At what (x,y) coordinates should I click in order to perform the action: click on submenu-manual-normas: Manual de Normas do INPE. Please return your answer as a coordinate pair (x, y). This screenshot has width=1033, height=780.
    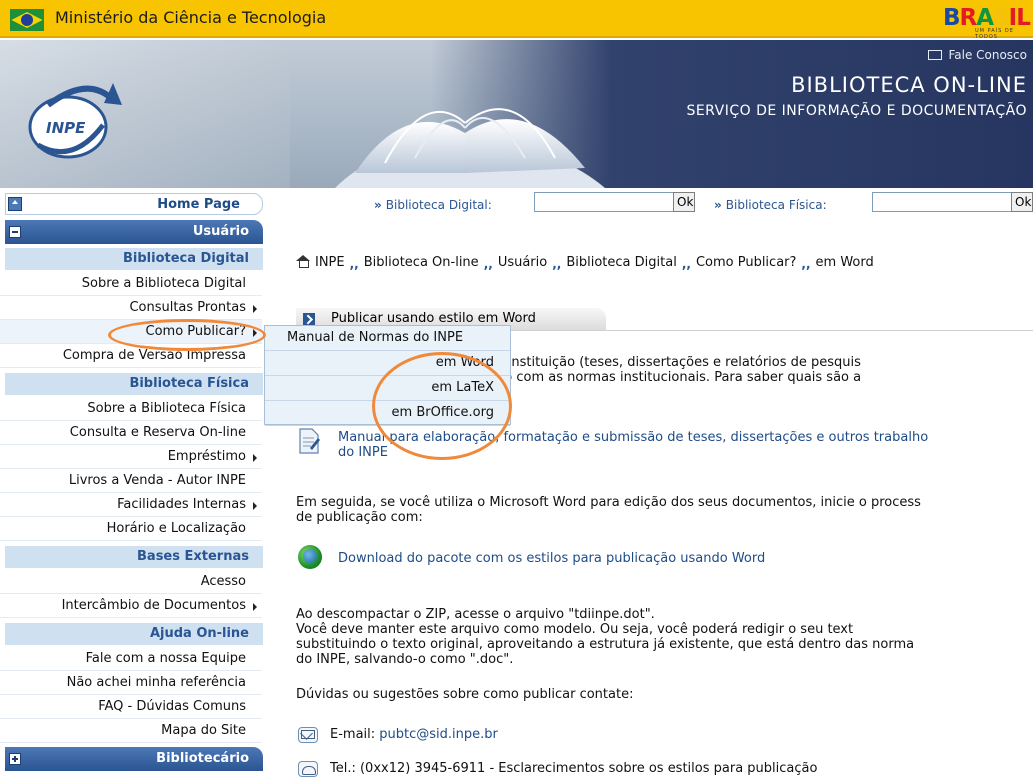
    Looking at the image, I should click on (387, 338).